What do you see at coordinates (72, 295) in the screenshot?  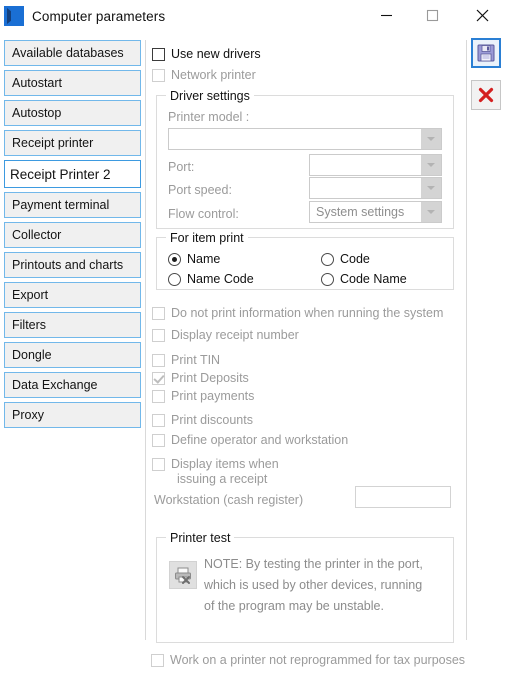 I see `sidebar-item-export: Export` at bounding box center [72, 295].